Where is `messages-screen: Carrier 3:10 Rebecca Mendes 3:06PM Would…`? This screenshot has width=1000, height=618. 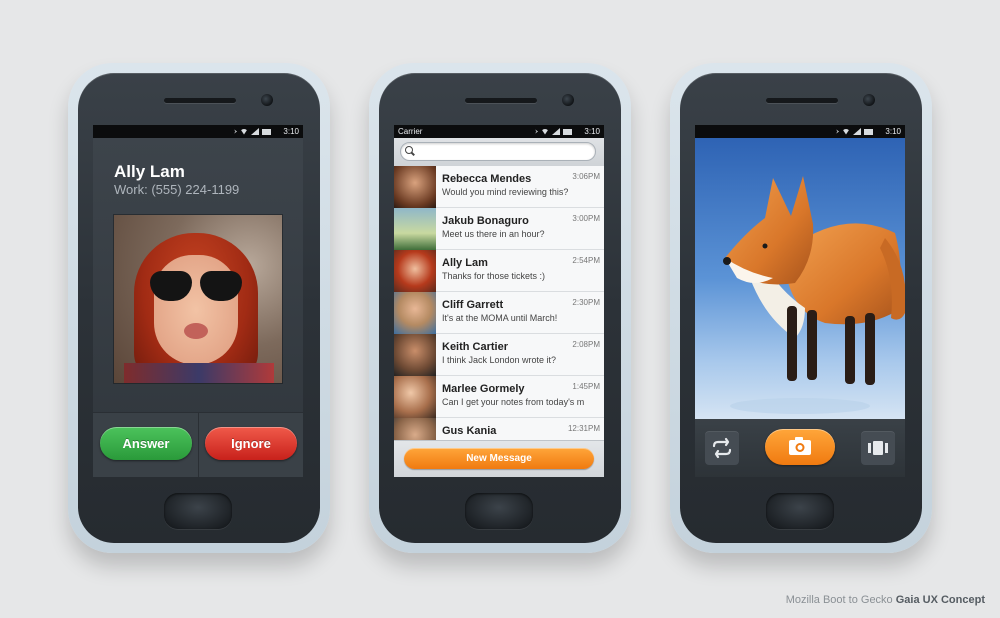 messages-screen: Carrier 3:10 Rebecca Mendes 3:06PM Would… is located at coordinates (499, 301).